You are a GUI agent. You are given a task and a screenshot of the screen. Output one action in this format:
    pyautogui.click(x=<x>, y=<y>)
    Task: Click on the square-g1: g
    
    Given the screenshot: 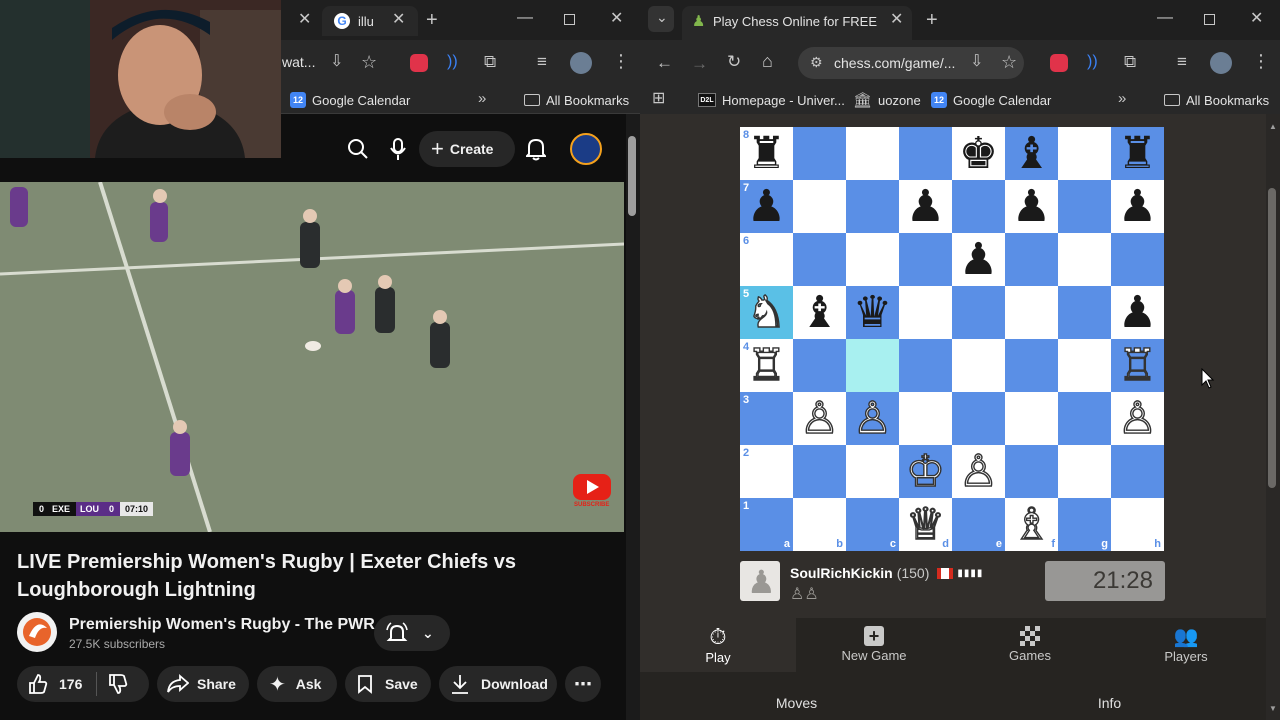 What is the action you would take?
    pyautogui.click(x=1084, y=524)
    